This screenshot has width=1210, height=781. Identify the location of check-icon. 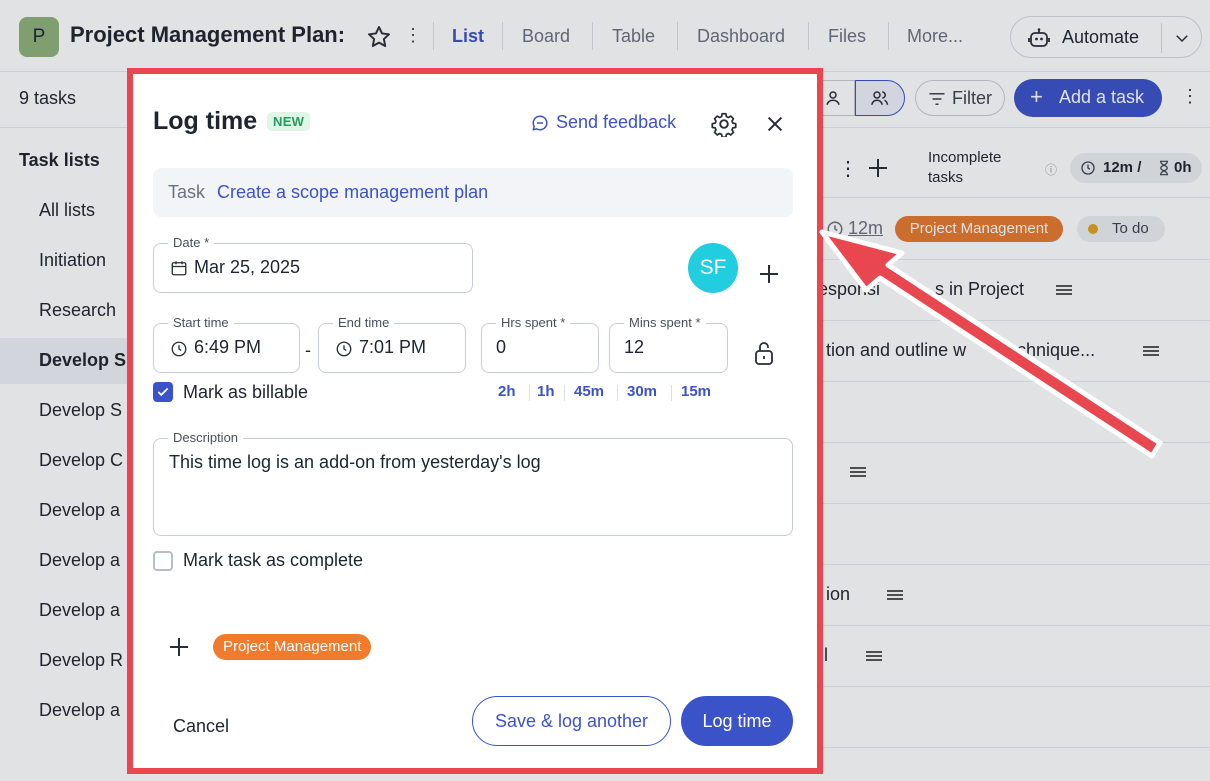
(163, 392).